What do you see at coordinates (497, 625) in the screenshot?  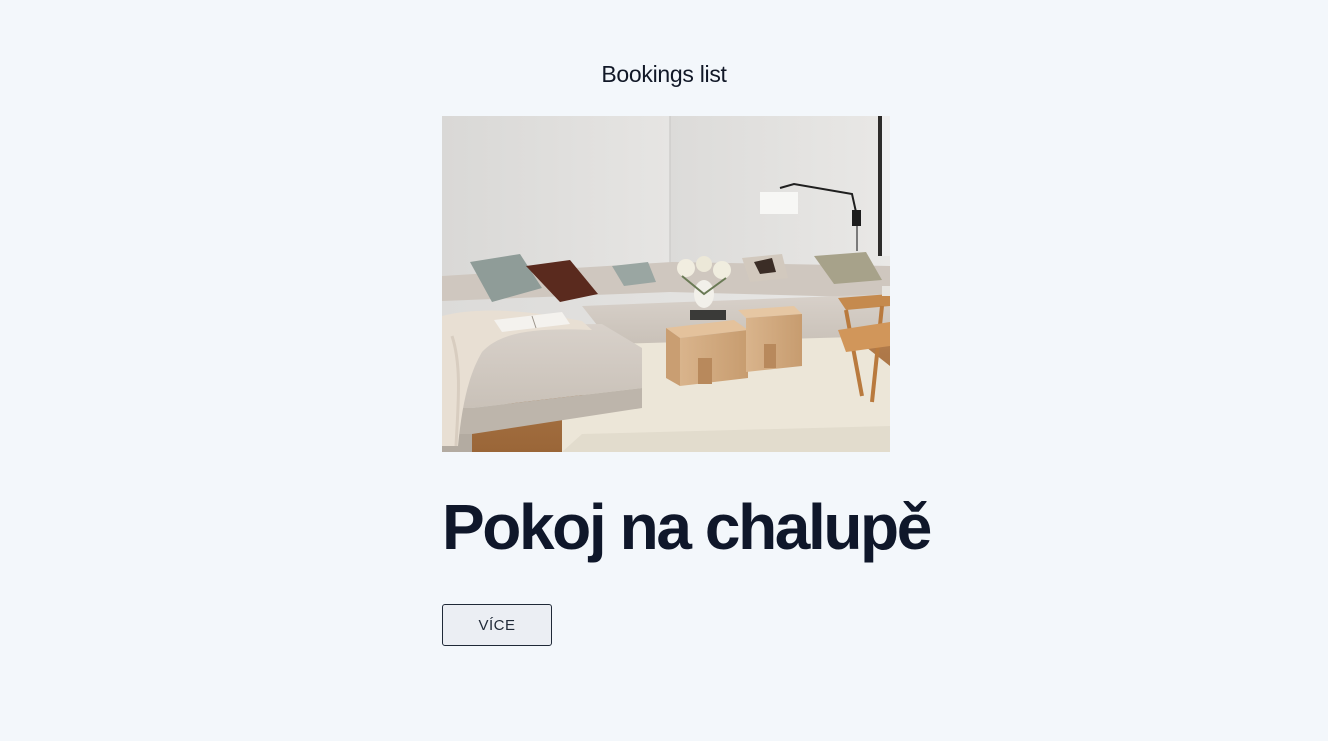 I see `more-button: VÍCE` at bounding box center [497, 625].